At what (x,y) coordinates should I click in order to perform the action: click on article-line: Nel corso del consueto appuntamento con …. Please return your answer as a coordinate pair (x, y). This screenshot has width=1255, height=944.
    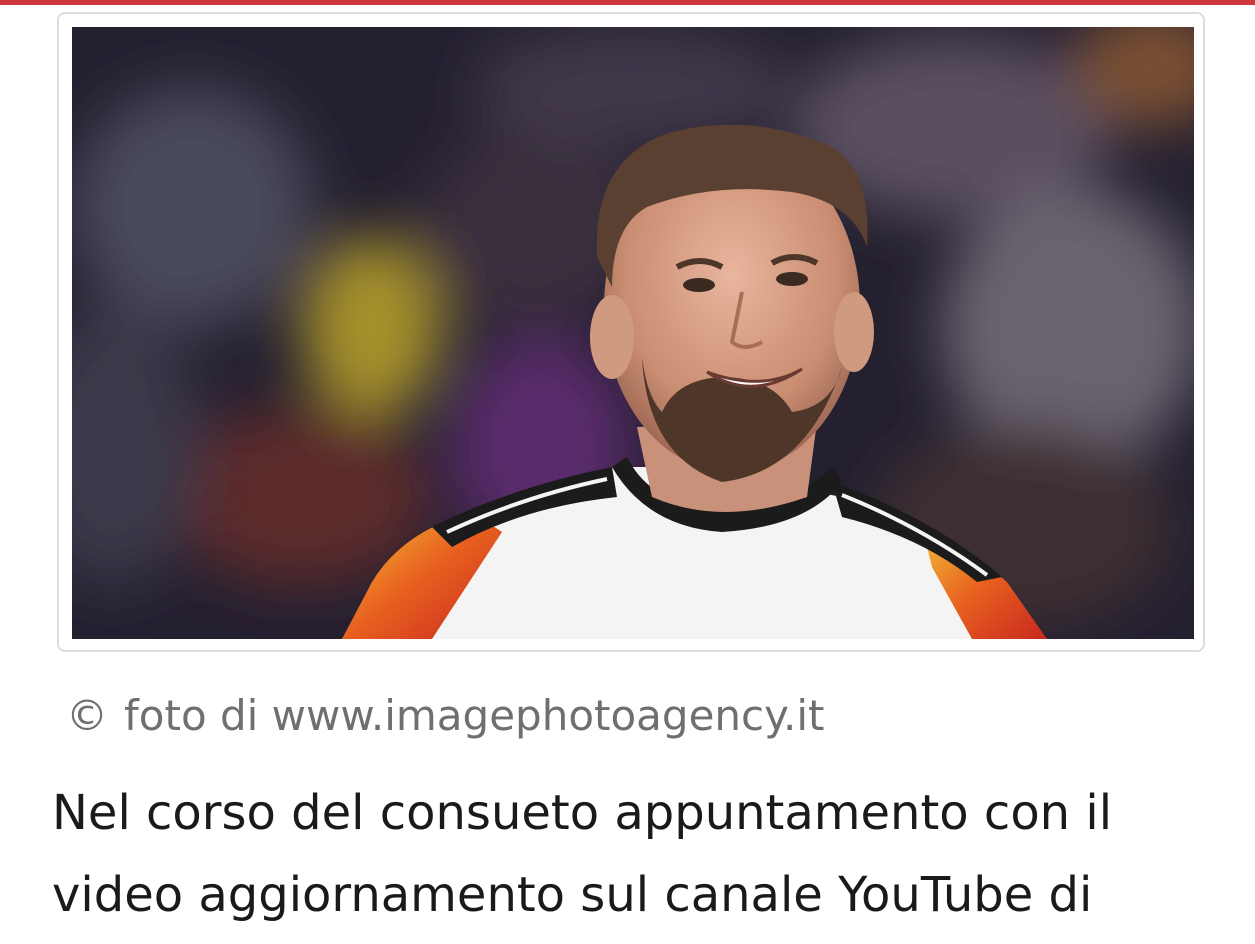
    Looking at the image, I should click on (582, 813).